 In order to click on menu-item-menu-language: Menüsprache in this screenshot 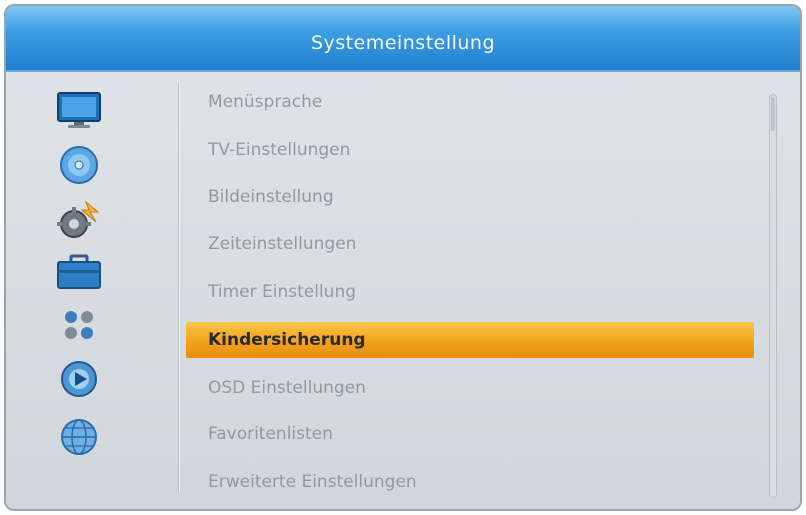, I will do `click(470, 102)`.